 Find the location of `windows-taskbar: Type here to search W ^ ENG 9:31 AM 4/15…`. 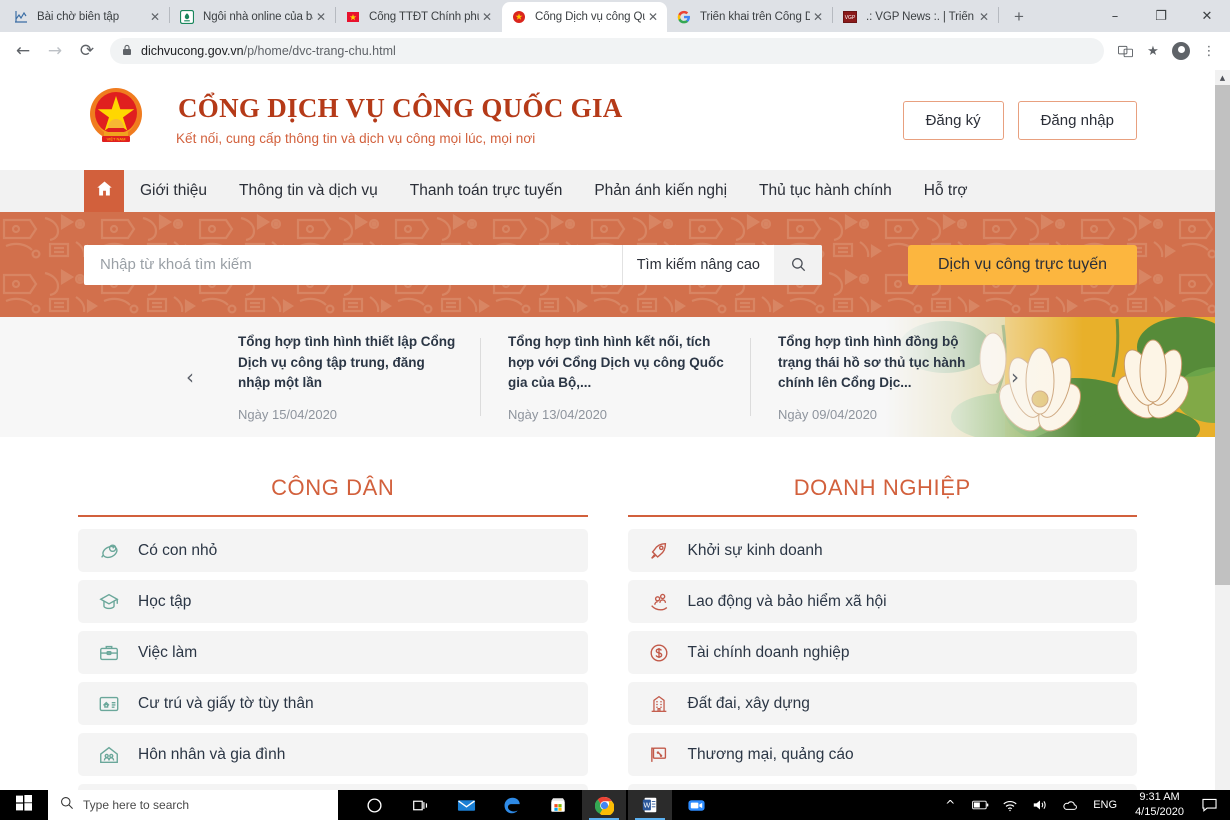

windows-taskbar: Type here to search W ^ ENG 9:31 AM 4/15… is located at coordinates (615, 805).